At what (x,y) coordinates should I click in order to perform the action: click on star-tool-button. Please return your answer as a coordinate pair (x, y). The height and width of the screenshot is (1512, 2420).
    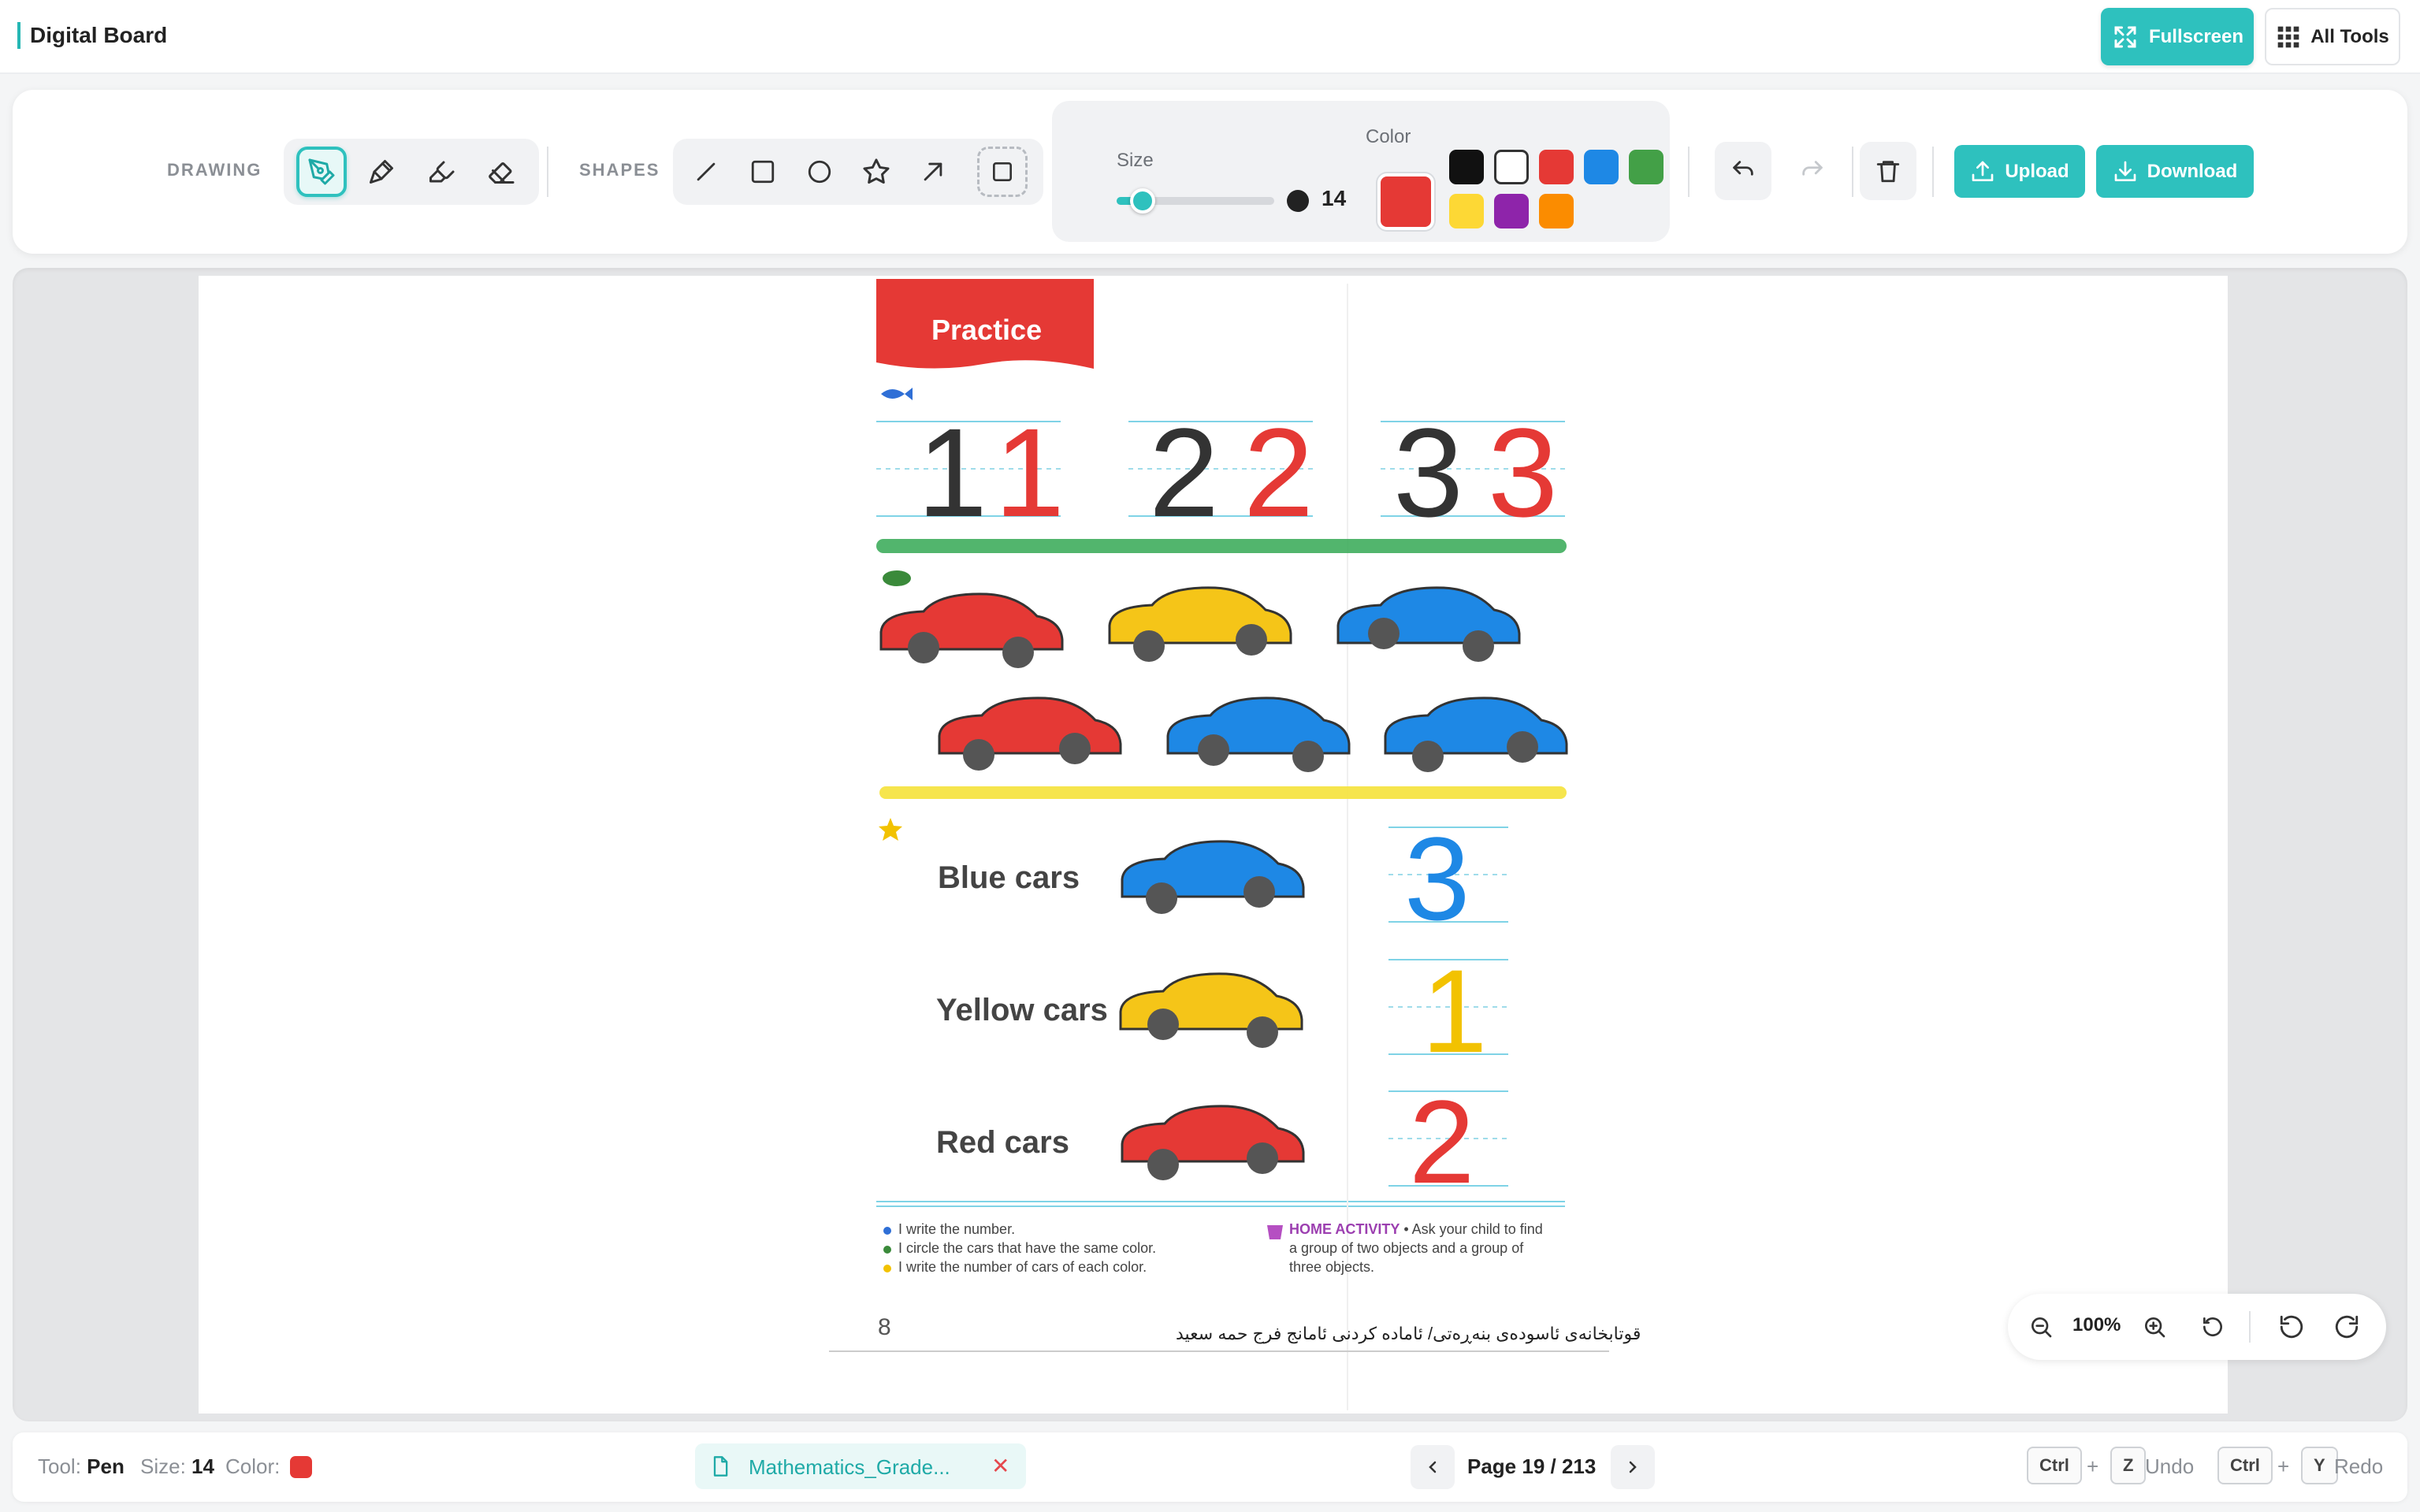
    Looking at the image, I should click on (876, 172).